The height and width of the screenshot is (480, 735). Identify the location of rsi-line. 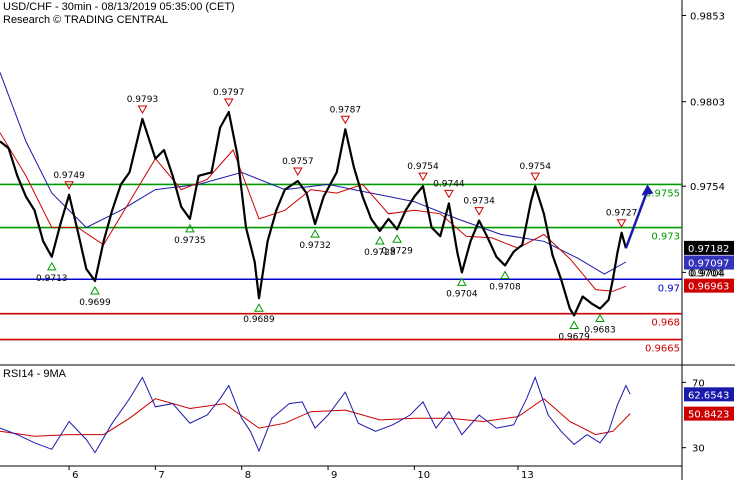
(315, 414).